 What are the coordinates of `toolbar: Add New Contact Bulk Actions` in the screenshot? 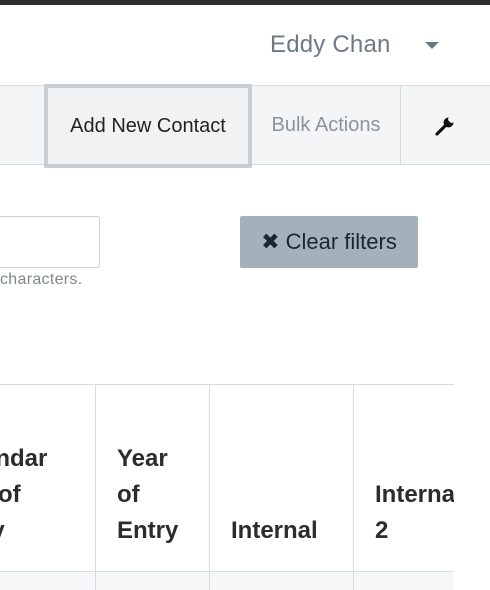 It's located at (245, 126).